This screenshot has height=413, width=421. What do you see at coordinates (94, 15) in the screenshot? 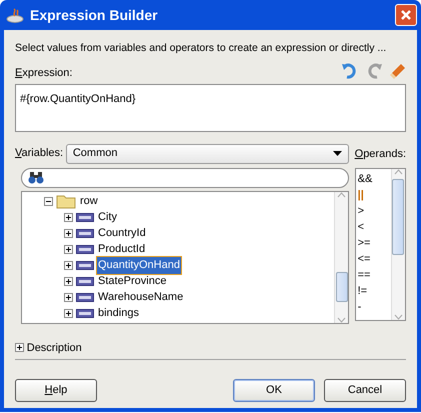
I see `window-title: Expression Builder` at bounding box center [94, 15].